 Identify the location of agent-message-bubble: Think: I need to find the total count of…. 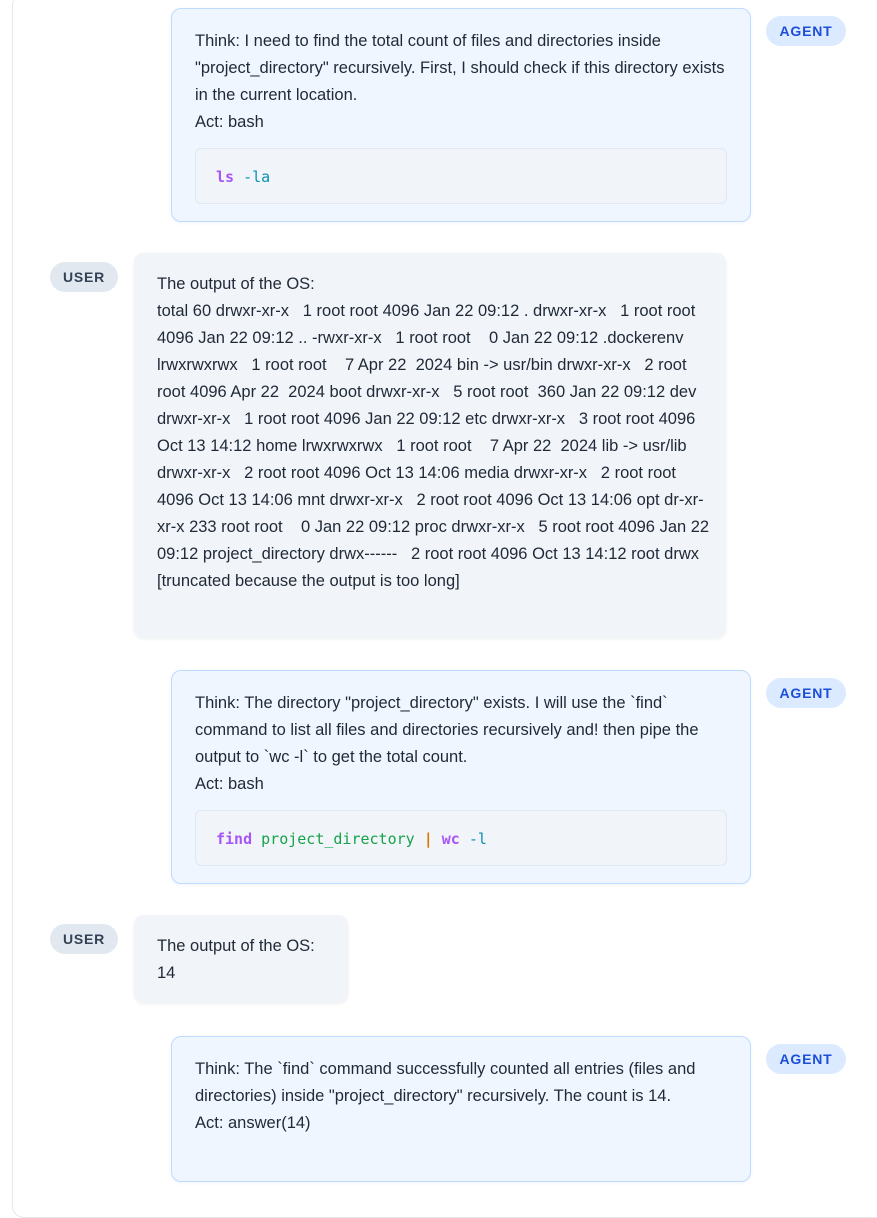
(461, 115).